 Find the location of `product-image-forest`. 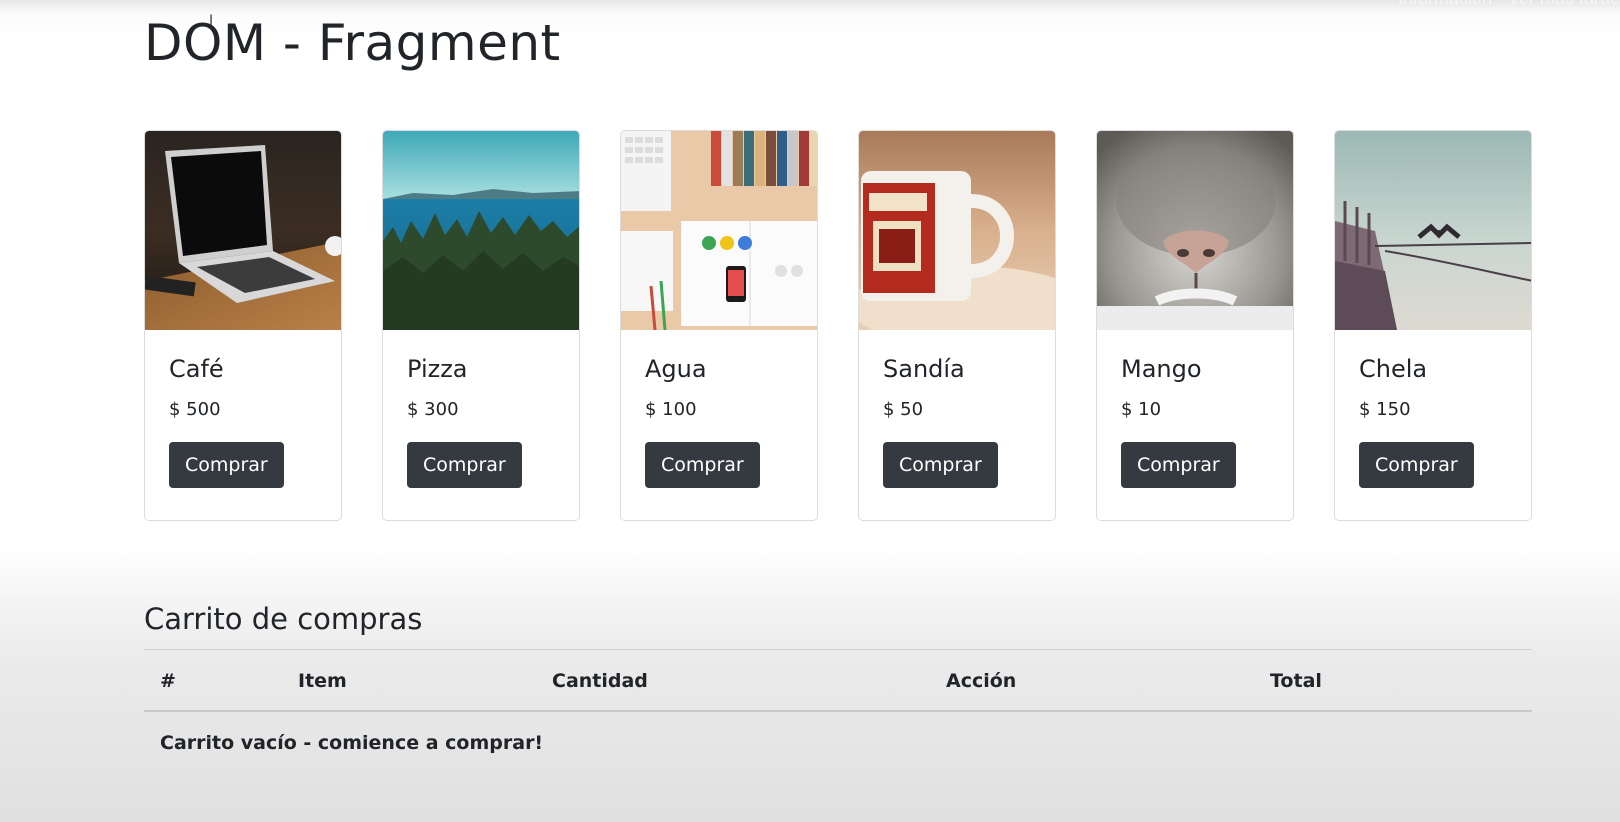

product-image-forest is located at coordinates (481, 230).